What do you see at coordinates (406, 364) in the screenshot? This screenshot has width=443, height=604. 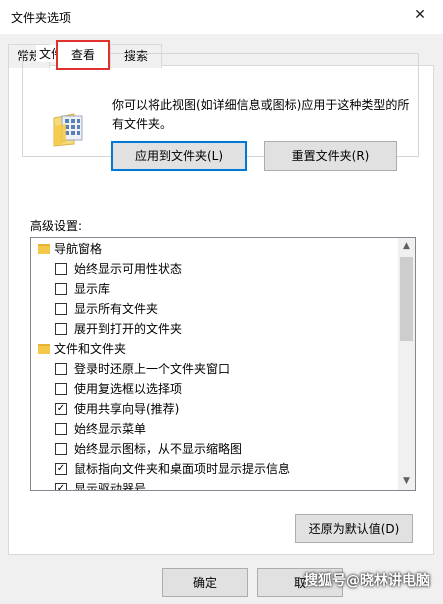 I see `vertical-scrollbar: ▲ ▼` at bounding box center [406, 364].